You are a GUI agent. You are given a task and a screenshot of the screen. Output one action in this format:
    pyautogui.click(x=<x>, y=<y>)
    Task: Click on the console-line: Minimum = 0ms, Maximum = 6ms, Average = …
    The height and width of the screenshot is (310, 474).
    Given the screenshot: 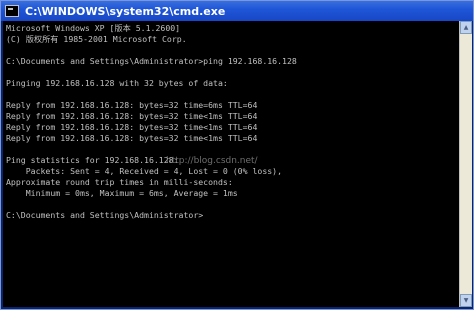 What is the action you would take?
    pyautogui.click(x=122, y=193)
    